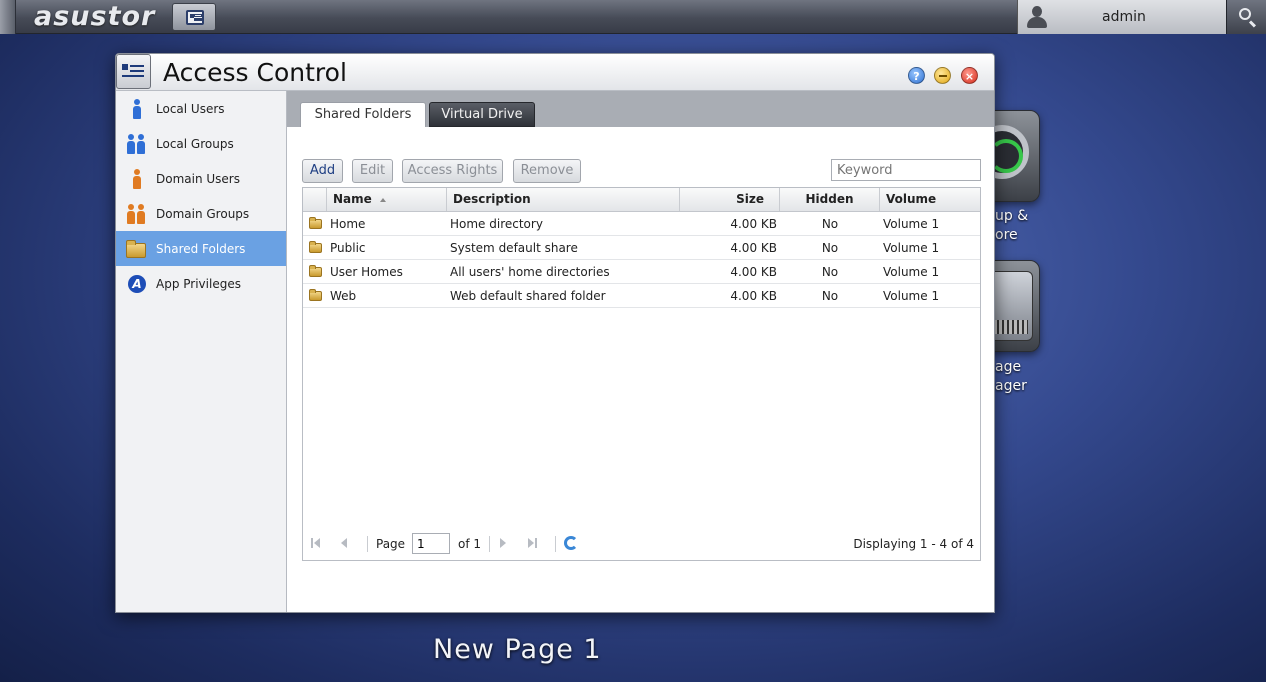 This screenshot has height=682, width=1266. What do you see at coordinates (348, 224) in the screenshot?
I see `cell-name: Home` at bounding box center [348, 224].